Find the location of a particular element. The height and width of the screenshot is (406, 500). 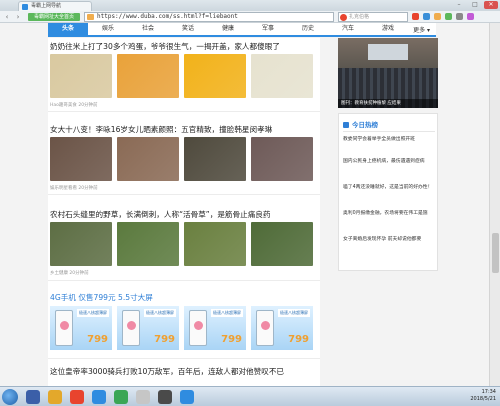

forward-arrow-icon: › is located at coordinates (18, 17).